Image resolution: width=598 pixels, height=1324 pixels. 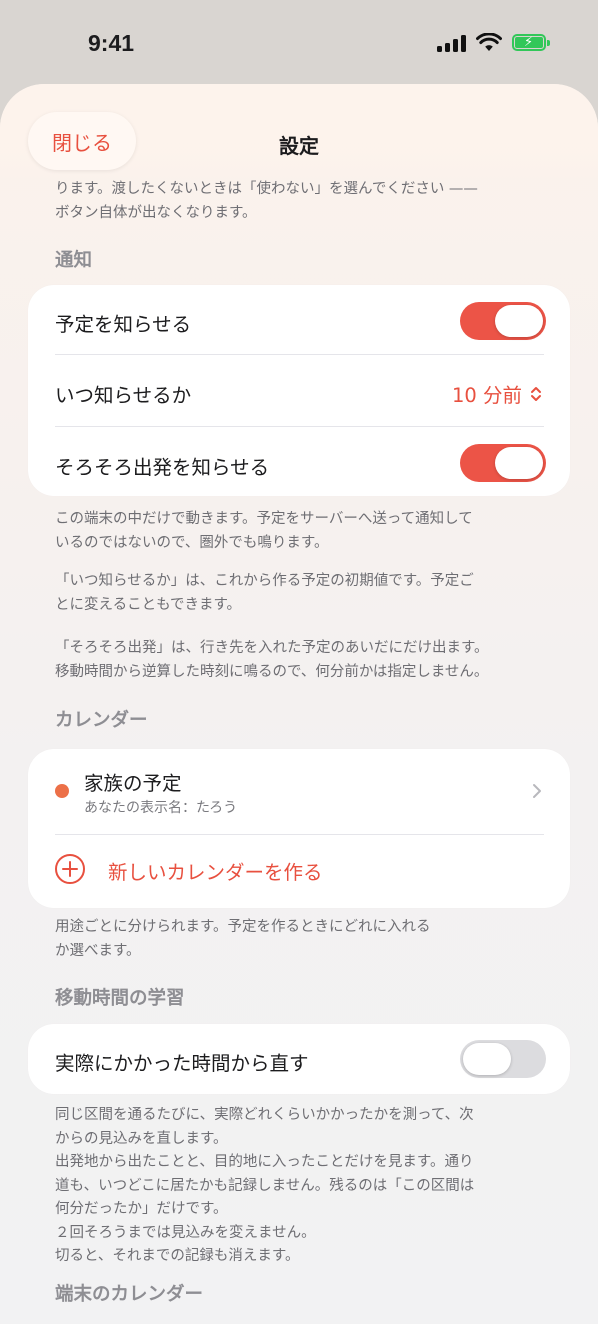 I want to click on new-calendar-button: 新しいカレンダーを作る, so click(x=299, y=870).